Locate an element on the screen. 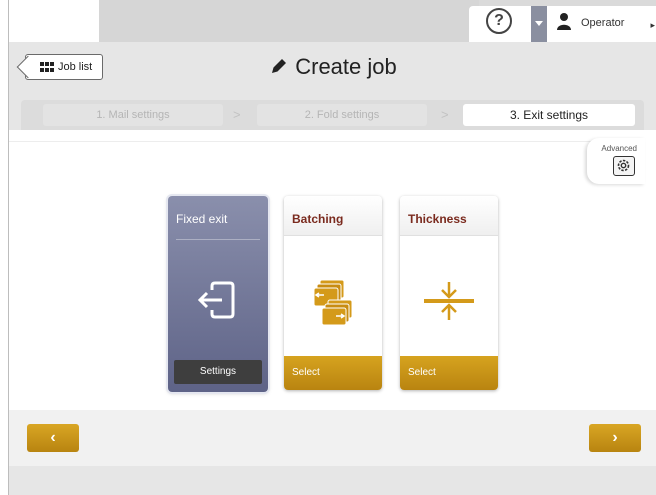 This screenshot has height=495, width=656. advanced-panel: Advanced is located at coordinates (616, 161).